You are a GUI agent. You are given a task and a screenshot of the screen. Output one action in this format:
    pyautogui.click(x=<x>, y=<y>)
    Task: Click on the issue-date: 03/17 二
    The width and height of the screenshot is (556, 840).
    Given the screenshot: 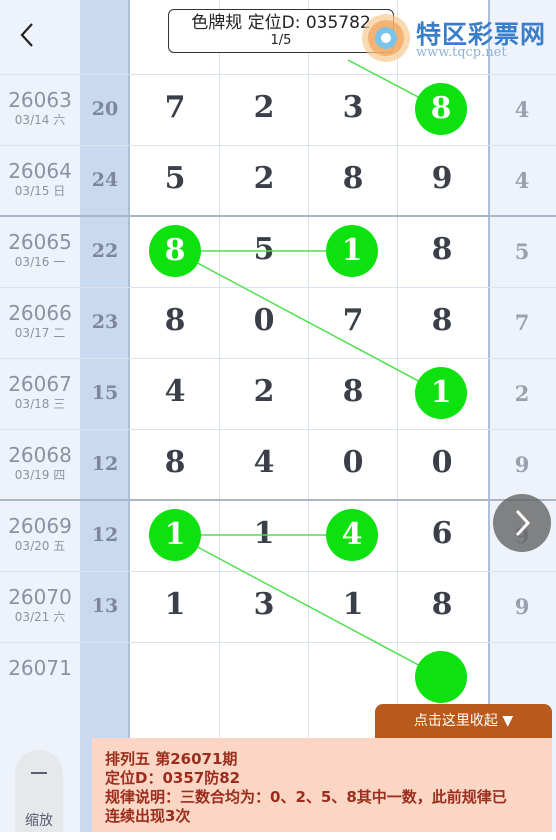 What is the action you would take?
    pyautogui.click(x=40, y=333)
    